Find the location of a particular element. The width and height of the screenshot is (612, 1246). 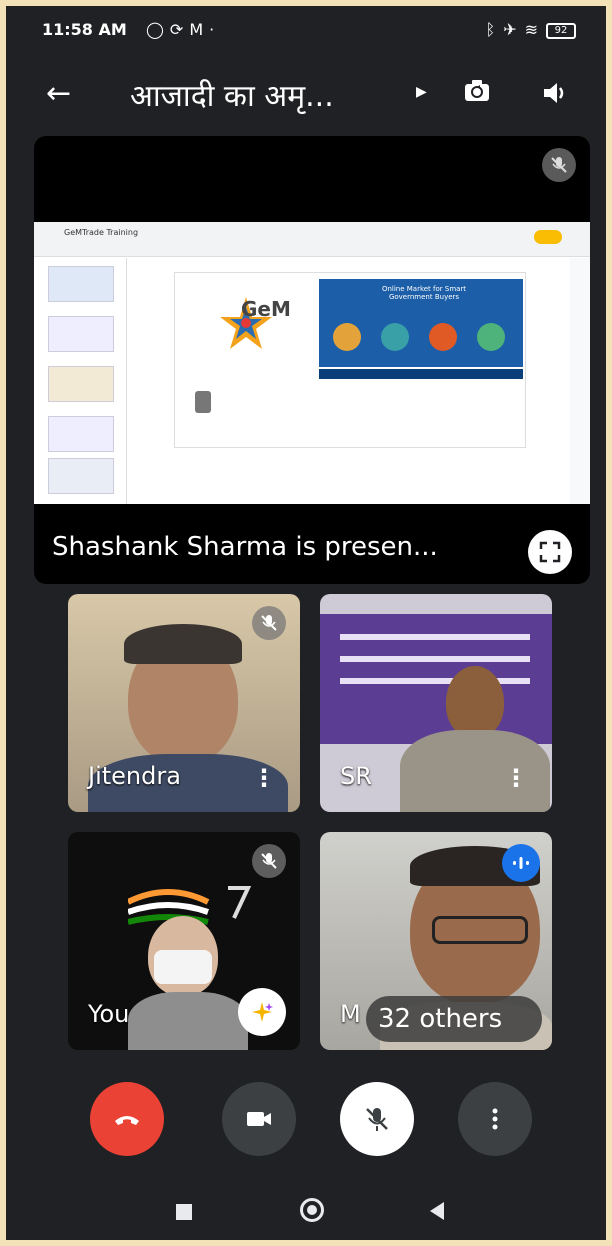

notification-icons: ◯⟳M· is located at coordinates (183, 29).